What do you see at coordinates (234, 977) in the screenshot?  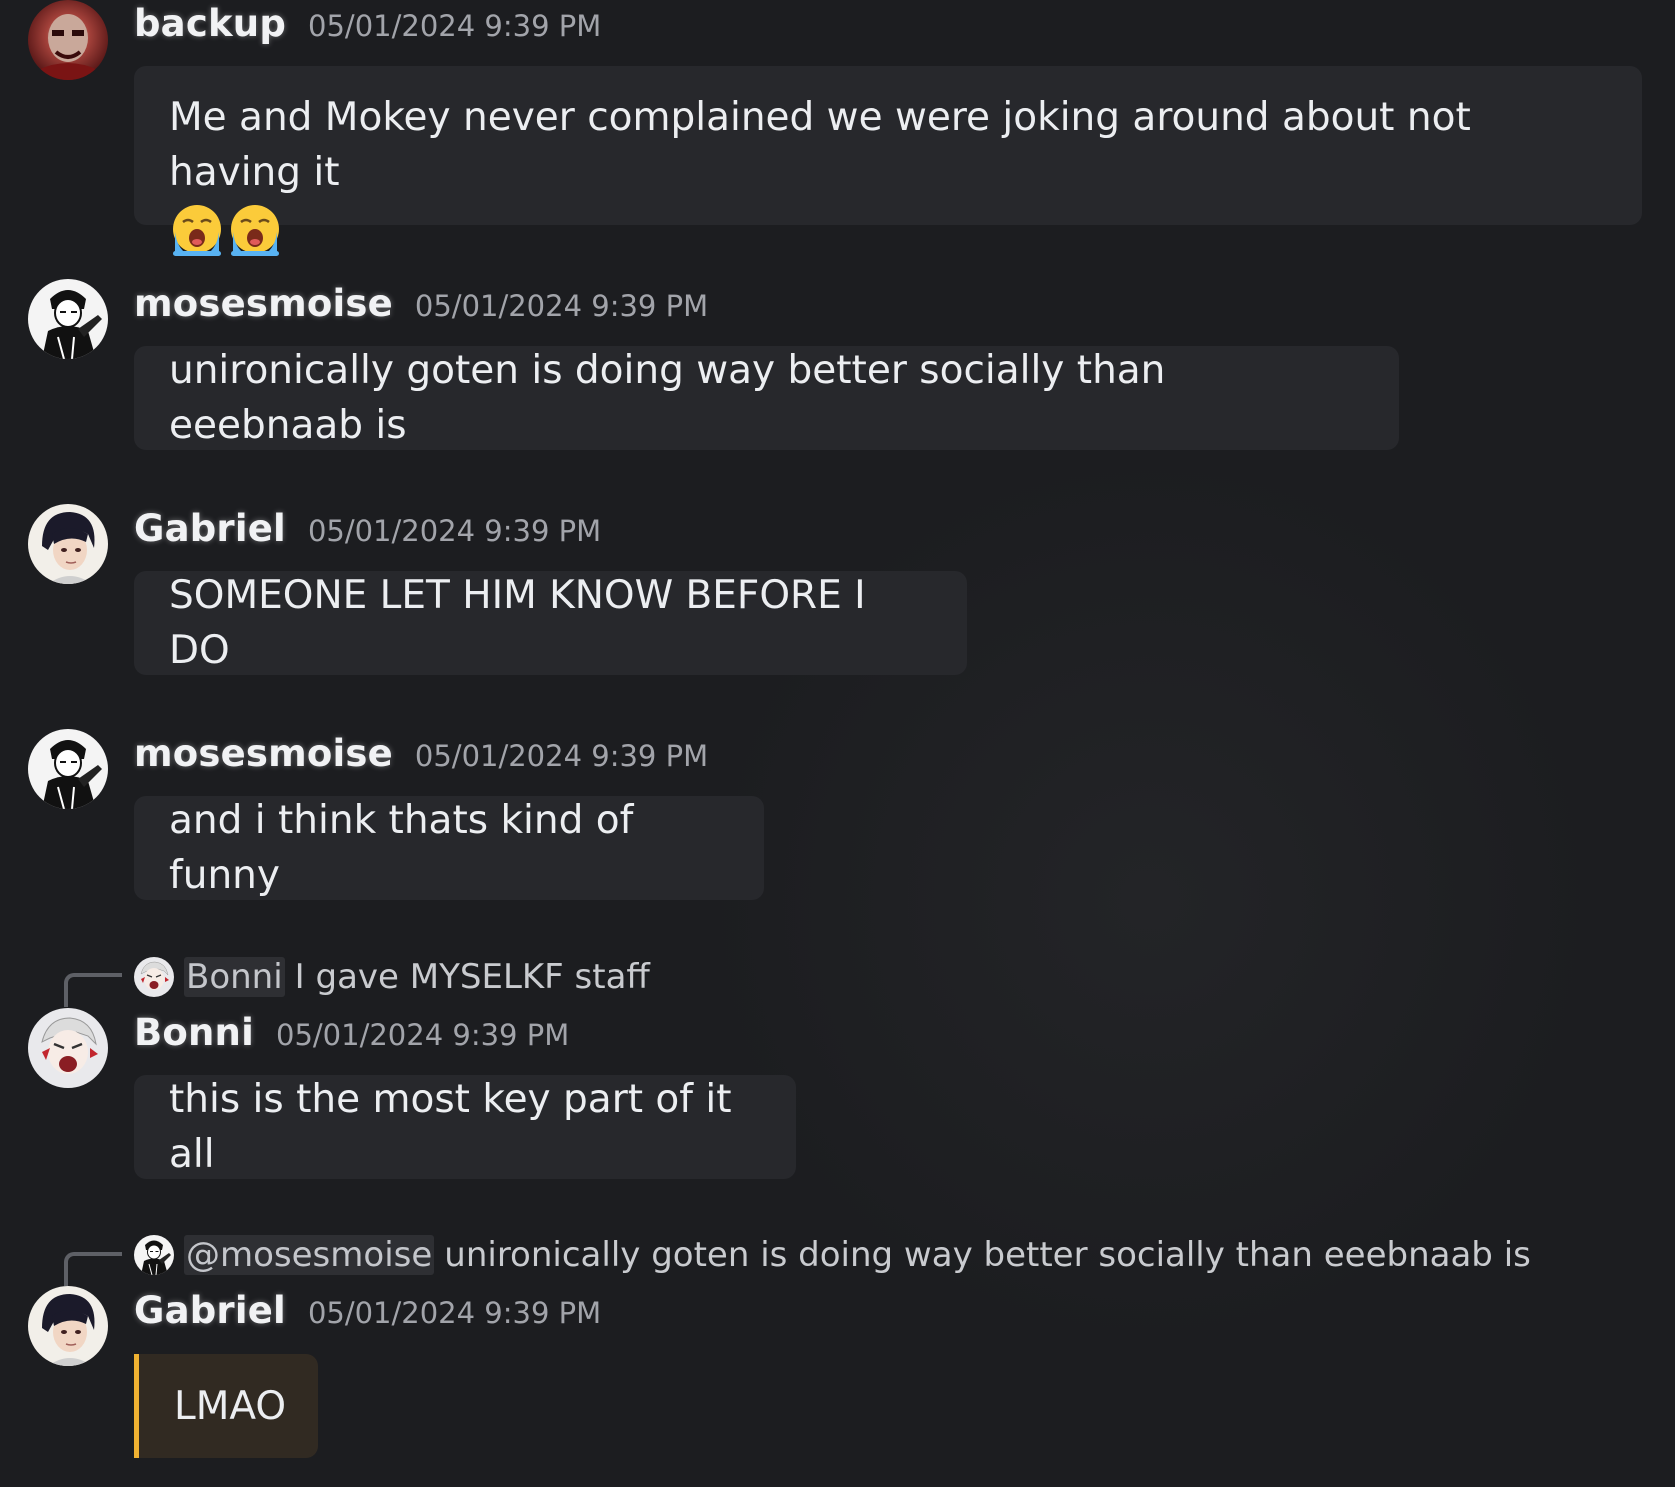 I see `reply-author: Bonni` at bounding box center [234, 977].